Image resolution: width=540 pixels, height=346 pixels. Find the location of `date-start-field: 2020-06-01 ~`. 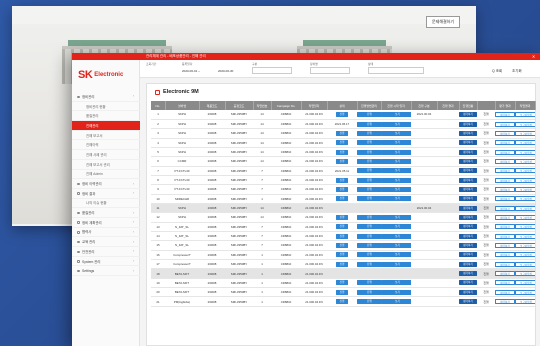

date-start-field: 2020-06-01 ~ is located at coordinates (191, 71).